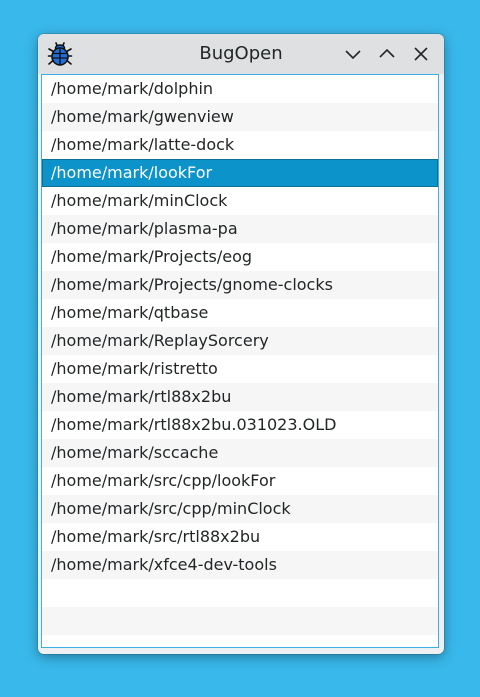 This screenshot has width=480, height=697. I want to click on list-item: /home/mark/rtl88x2bu, so click(240, 397).